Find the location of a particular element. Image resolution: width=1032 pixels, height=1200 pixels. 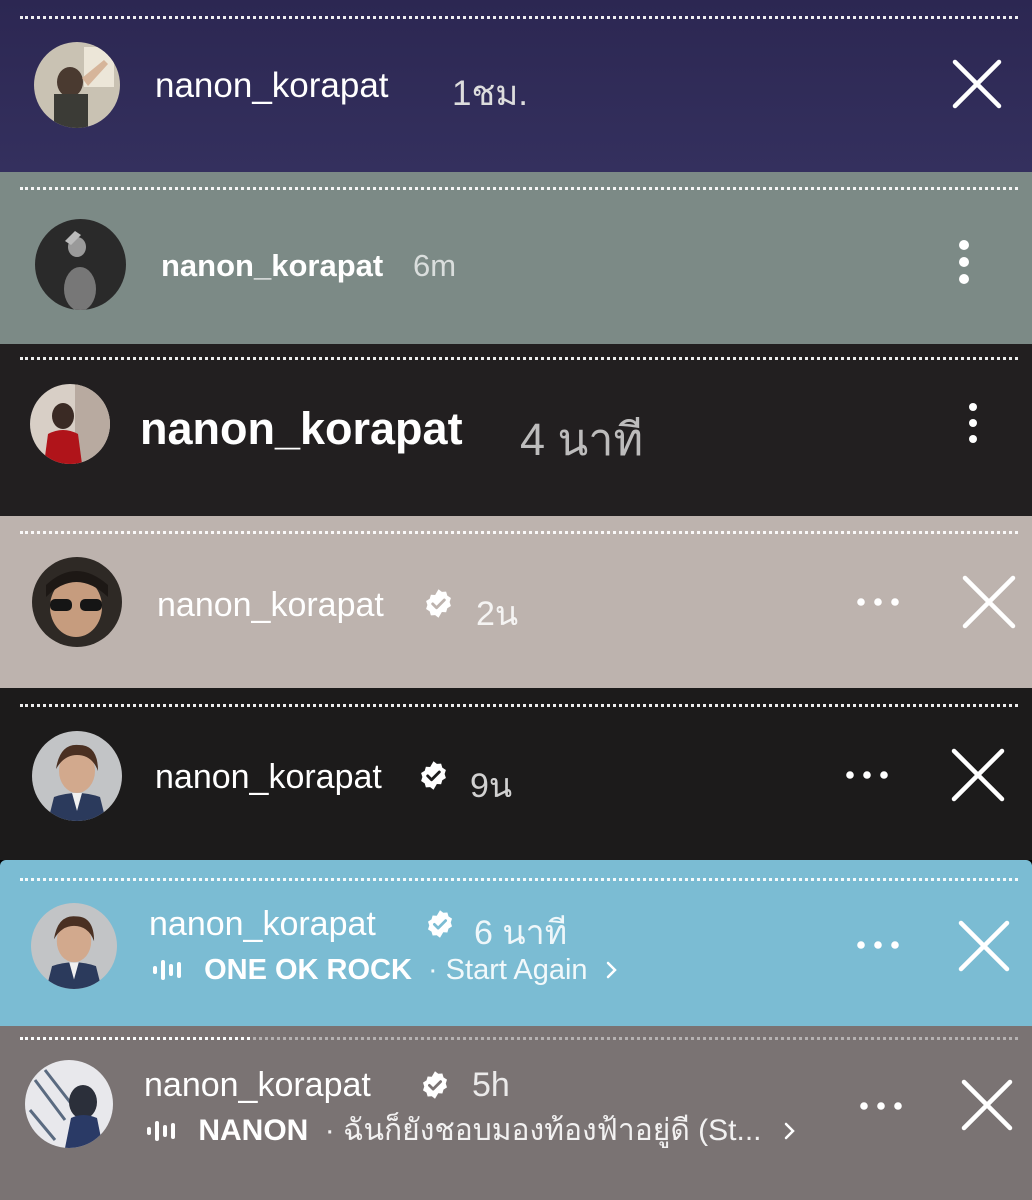

music-attribution: ONE OK ROCK · Start Again is located at coordinates (386, 969).